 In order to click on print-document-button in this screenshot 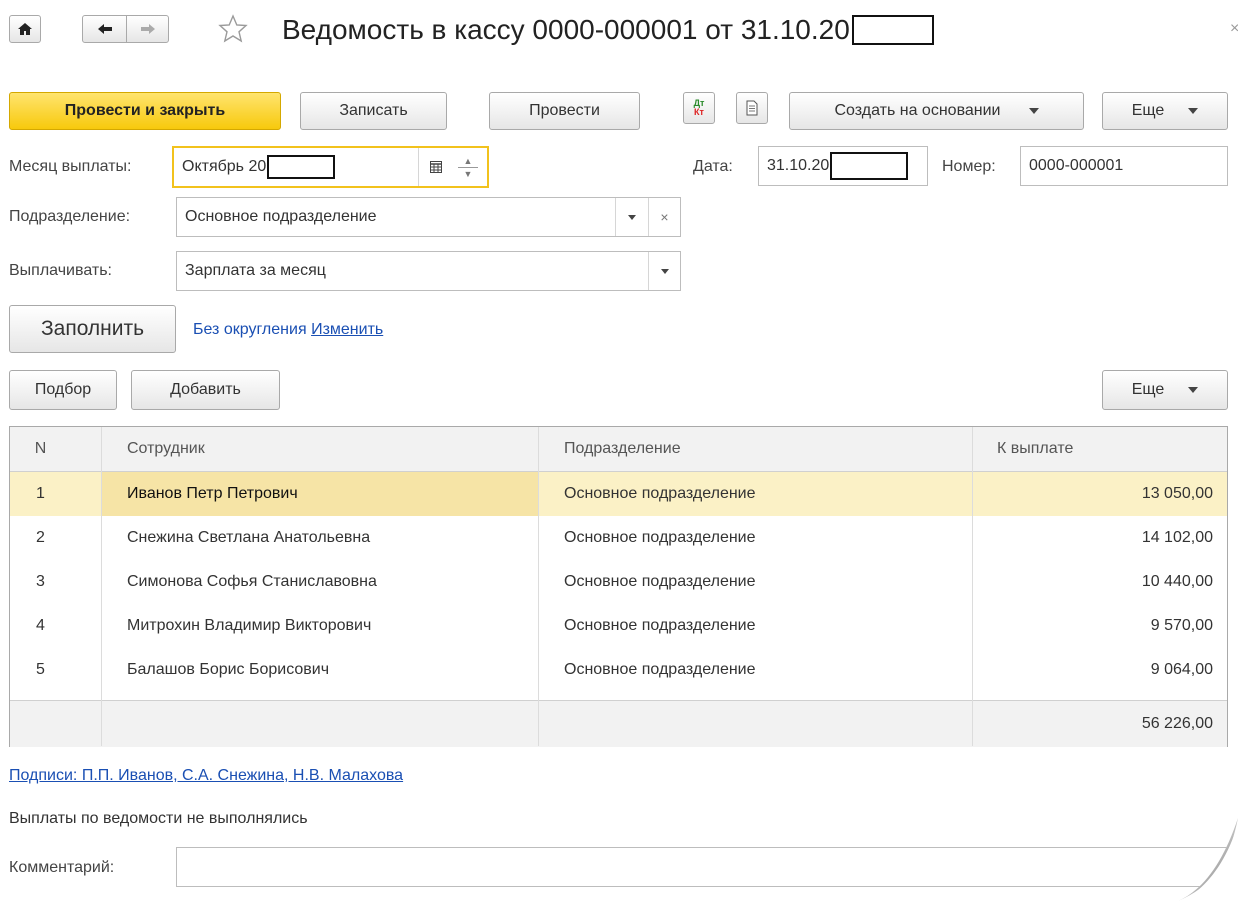, I will do `click(752, 108)`.